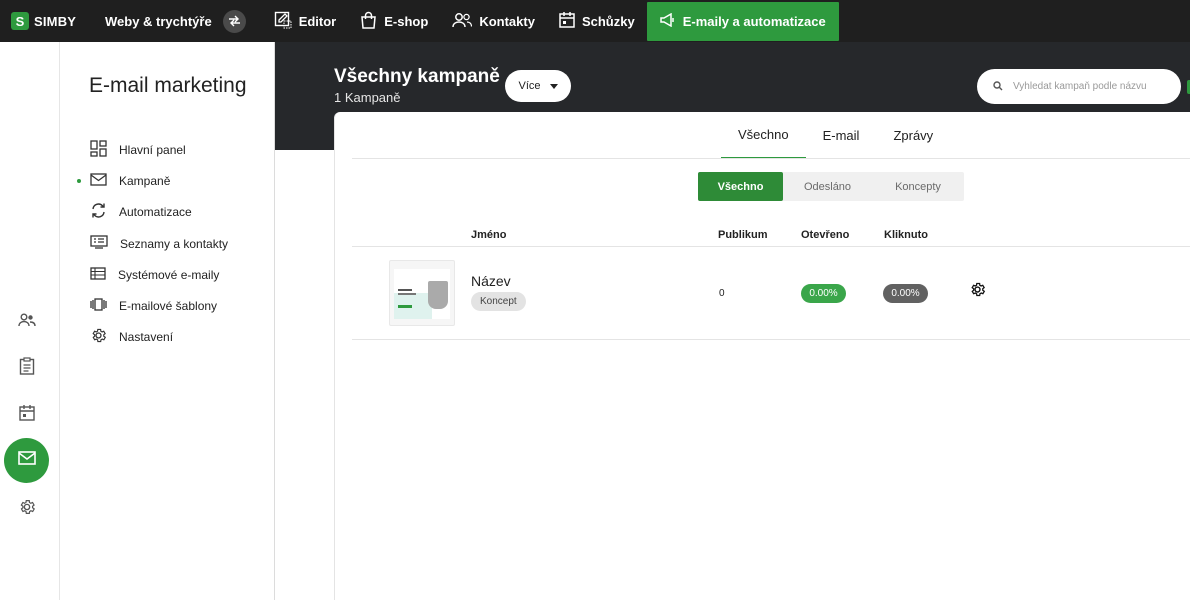  Describe the element at coordinates (407, 294) in the screenshot. I see `thumbnail-text` at that location.